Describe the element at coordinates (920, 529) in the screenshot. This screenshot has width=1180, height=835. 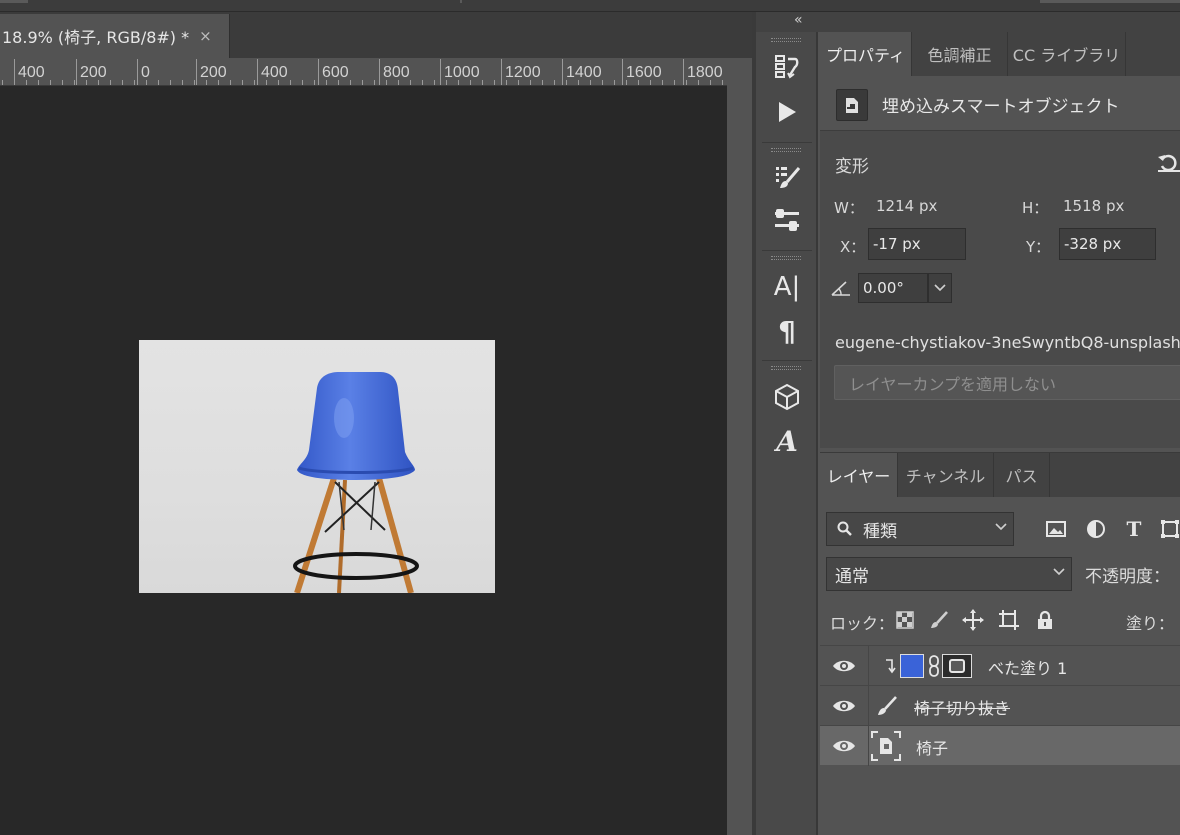
I see `layer-filter-select: 種類` at that location.